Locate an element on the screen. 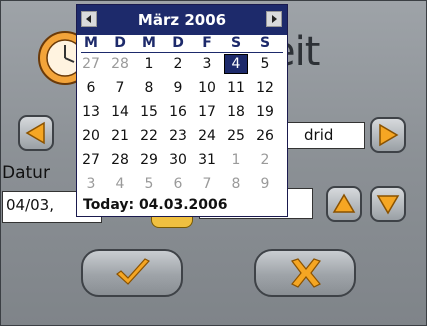 The image size is (427, 326). calendar-month-title: März 2006 is located at coordinates (182, 20).